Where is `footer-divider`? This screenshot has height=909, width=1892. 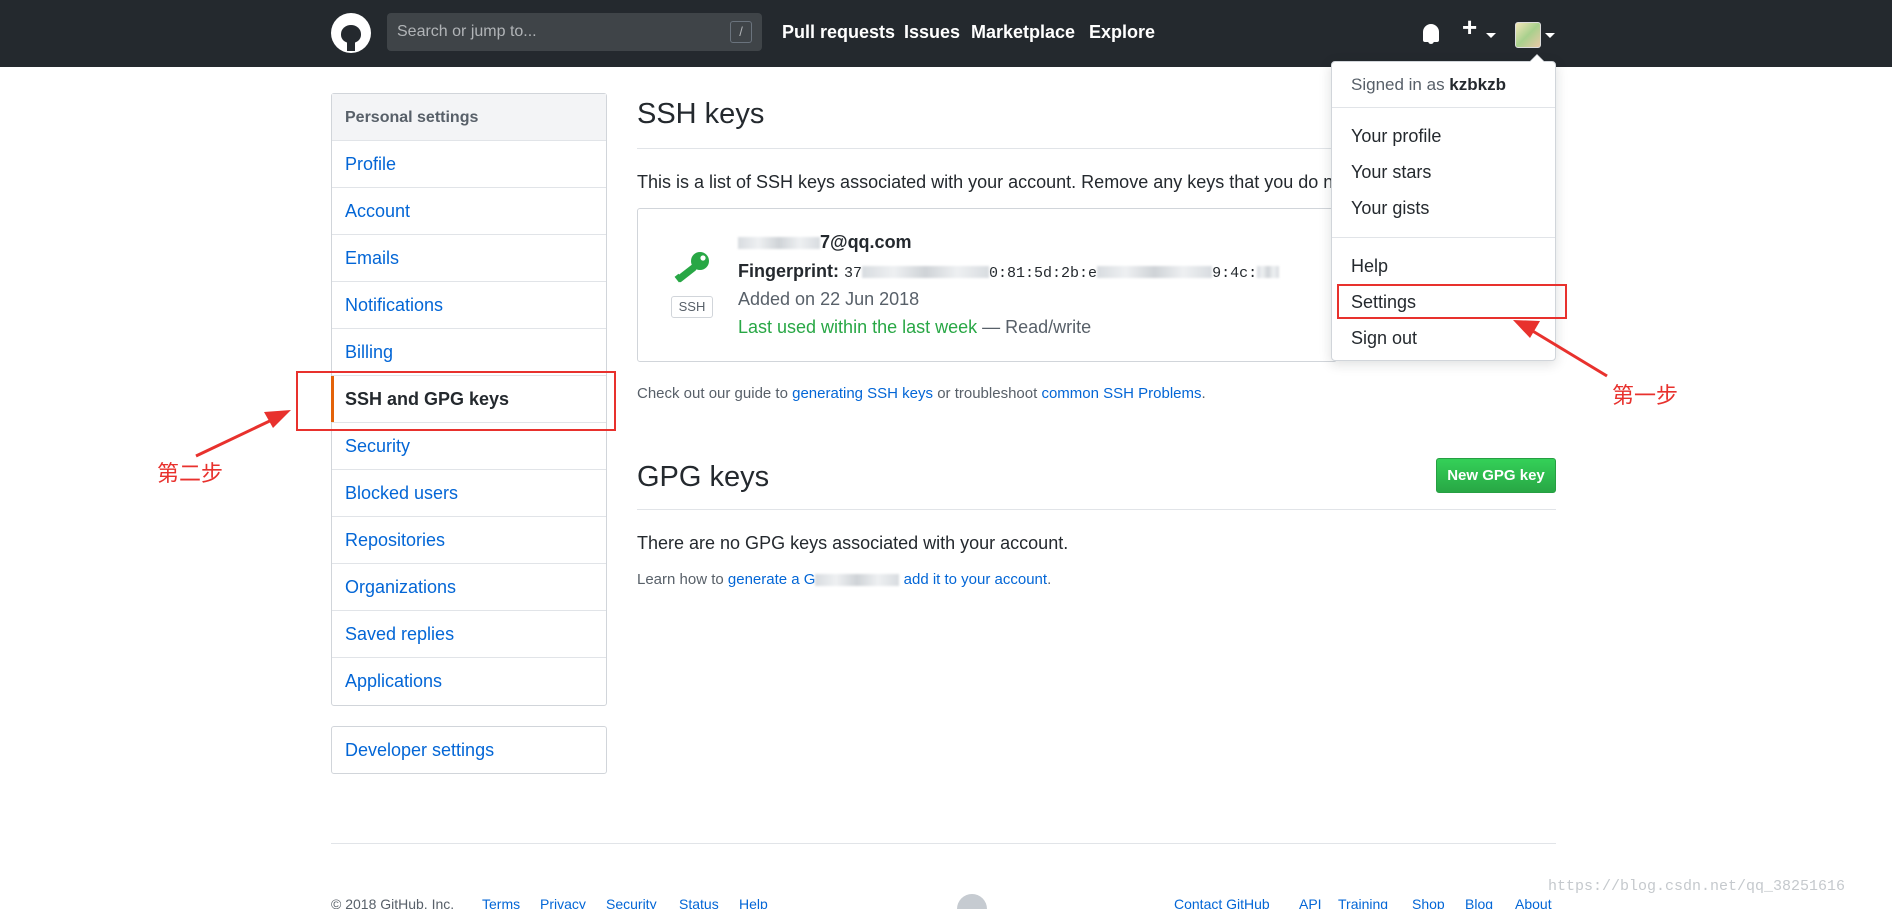
footer-divider is located at coordinates (943, 843).